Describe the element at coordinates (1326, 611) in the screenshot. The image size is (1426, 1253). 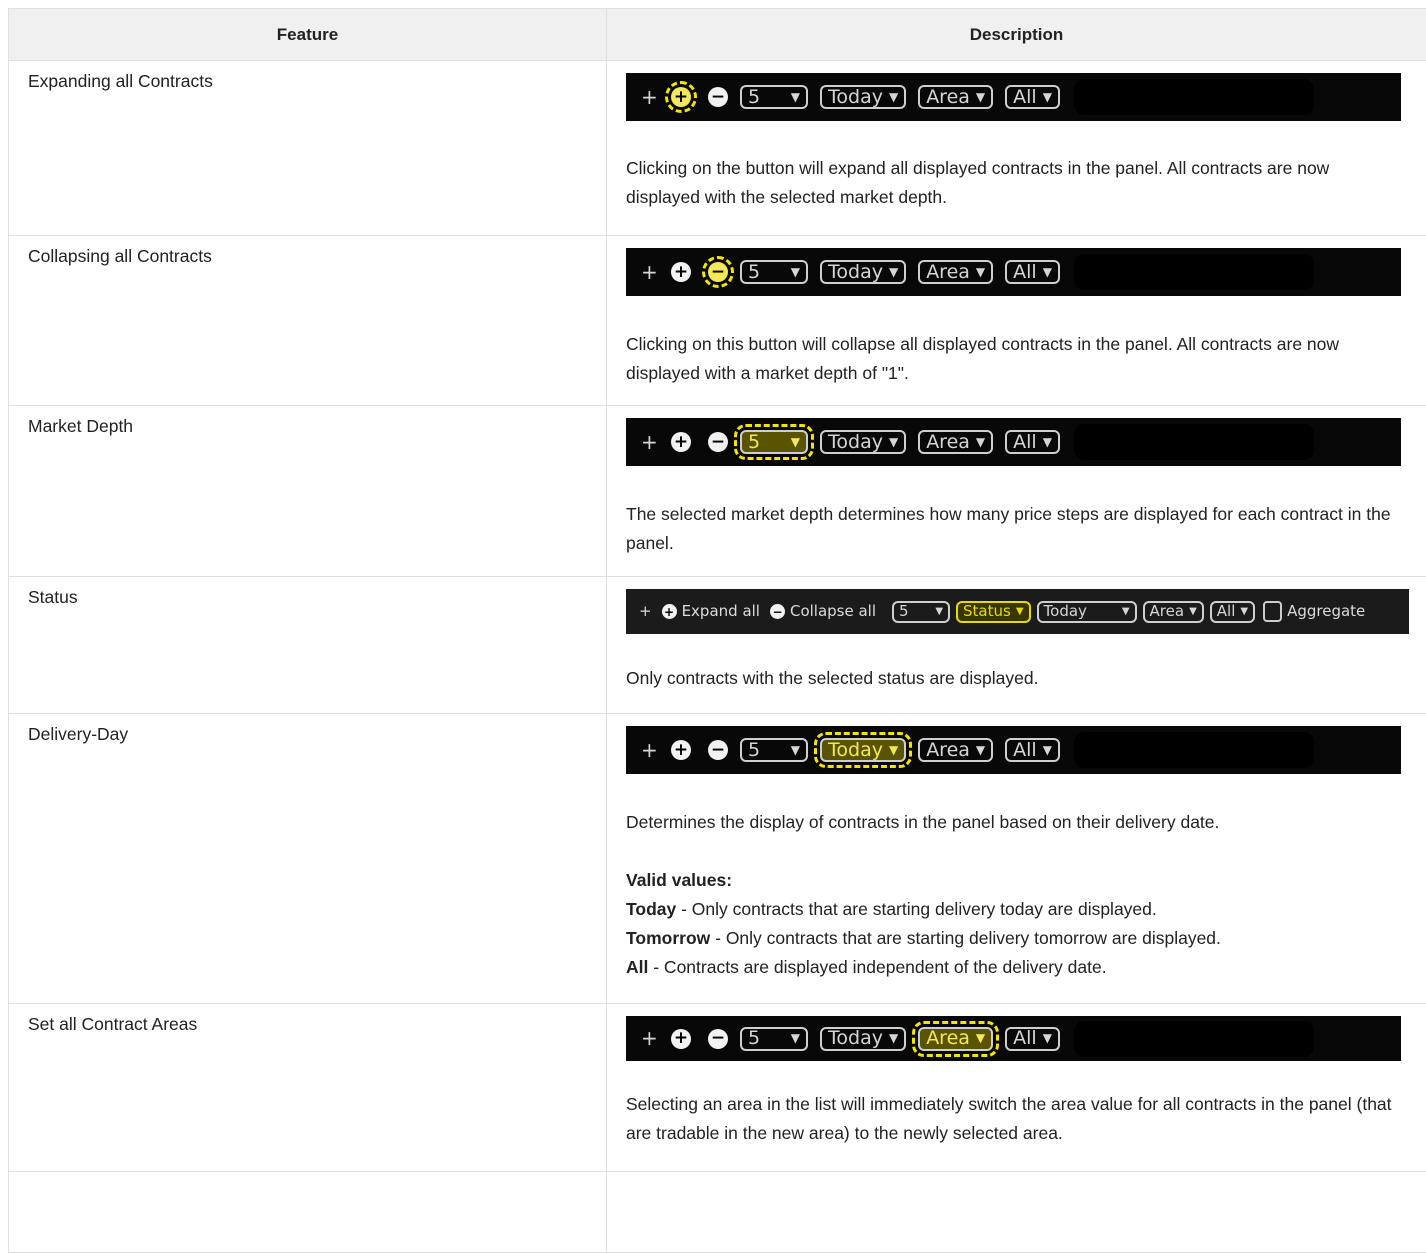
I see `aggregate-label: Aggregate` at that location.